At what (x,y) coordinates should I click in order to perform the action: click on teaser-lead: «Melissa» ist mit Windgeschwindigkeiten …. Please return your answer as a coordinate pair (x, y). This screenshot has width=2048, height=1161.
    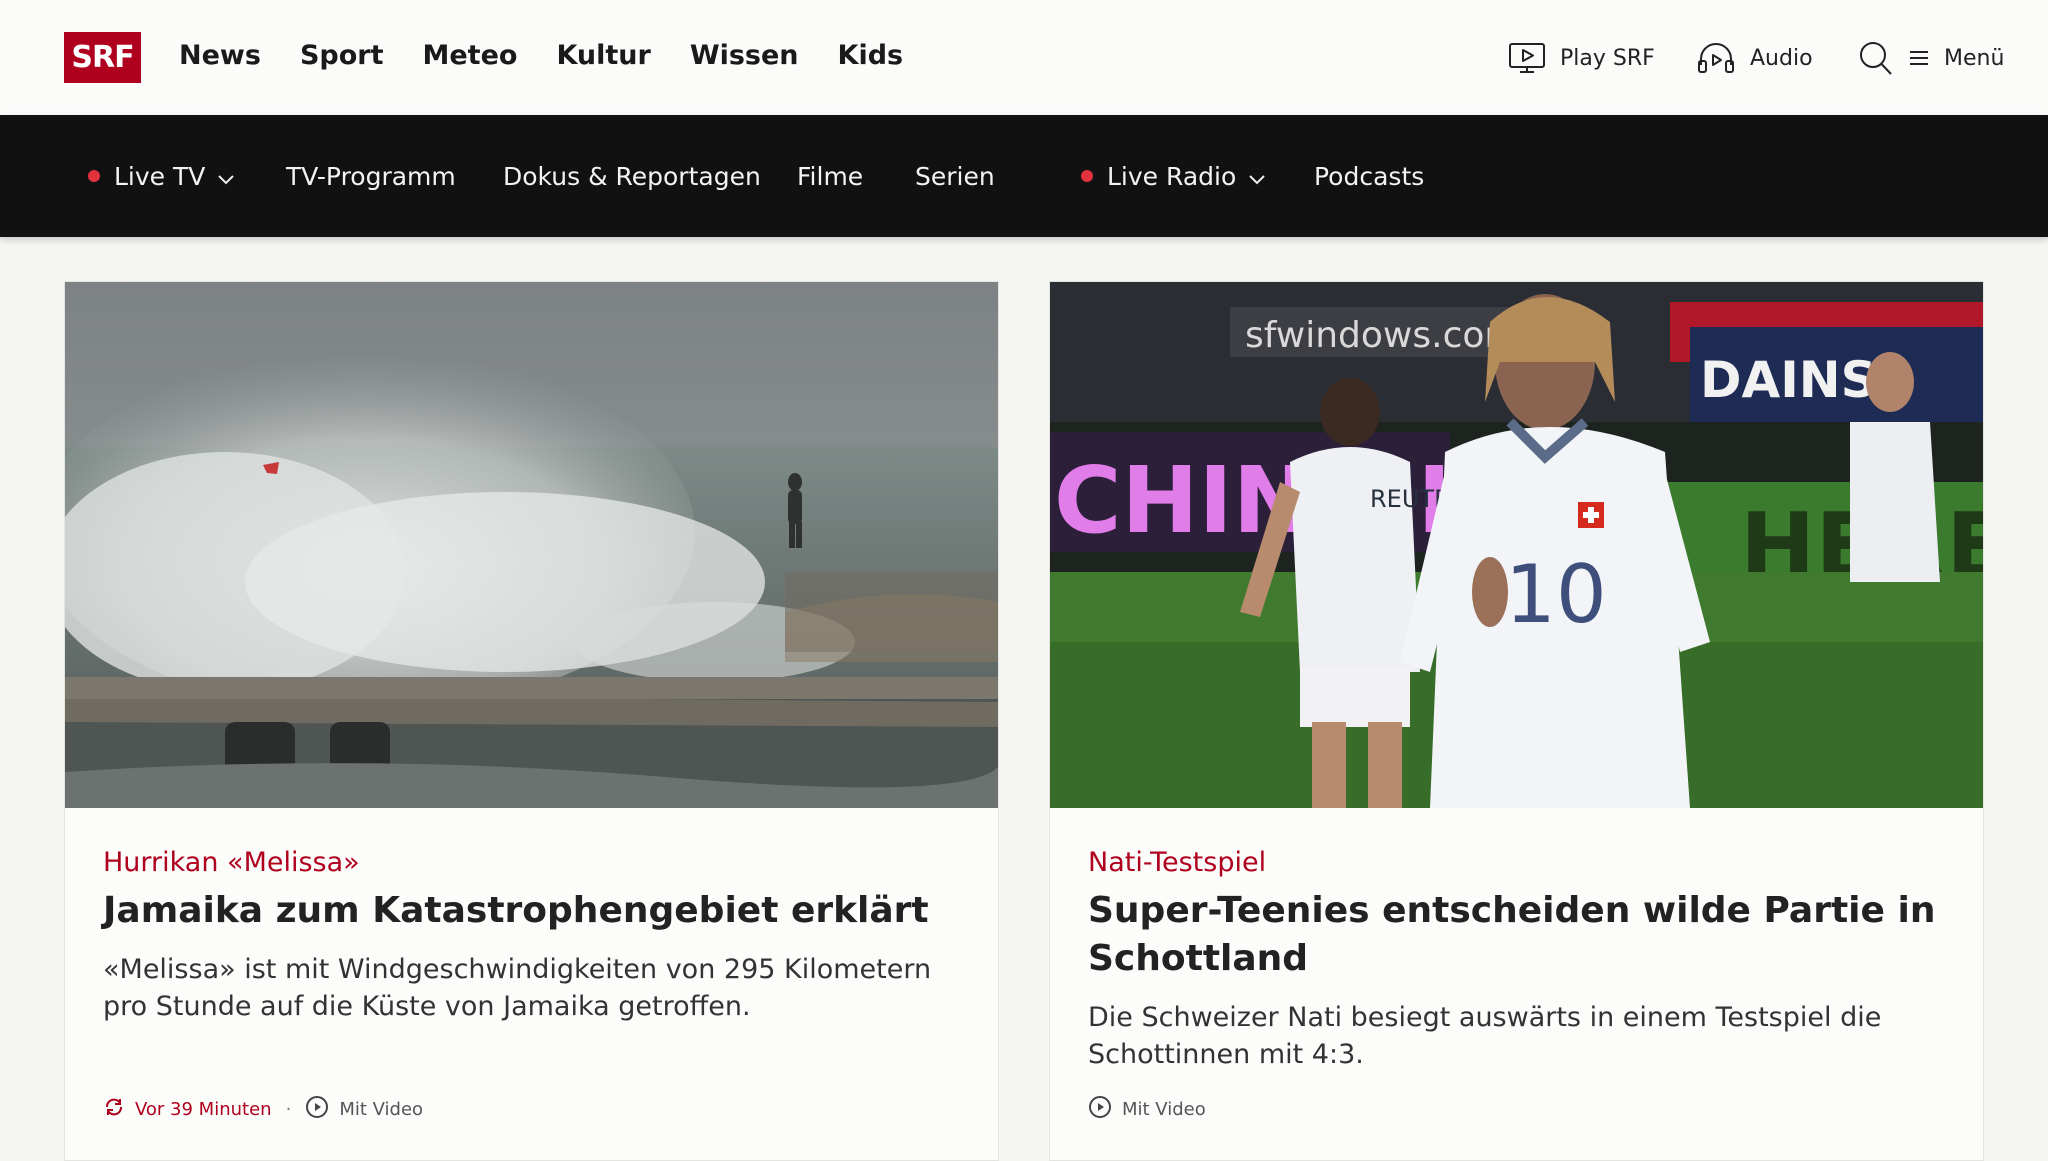
    Looking at the image, I should click on (517, 988).